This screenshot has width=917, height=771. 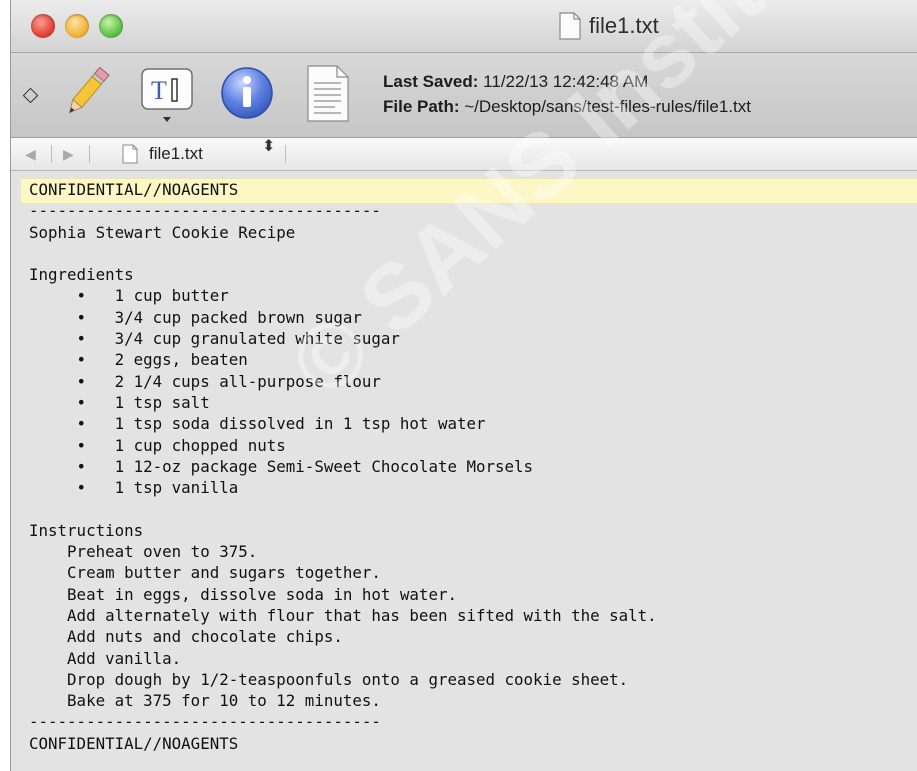 What do you see at coordinates (129, 296) in the screenshot?
I see `document-line: • 1 cup butter` at bounding box center [129, 296].